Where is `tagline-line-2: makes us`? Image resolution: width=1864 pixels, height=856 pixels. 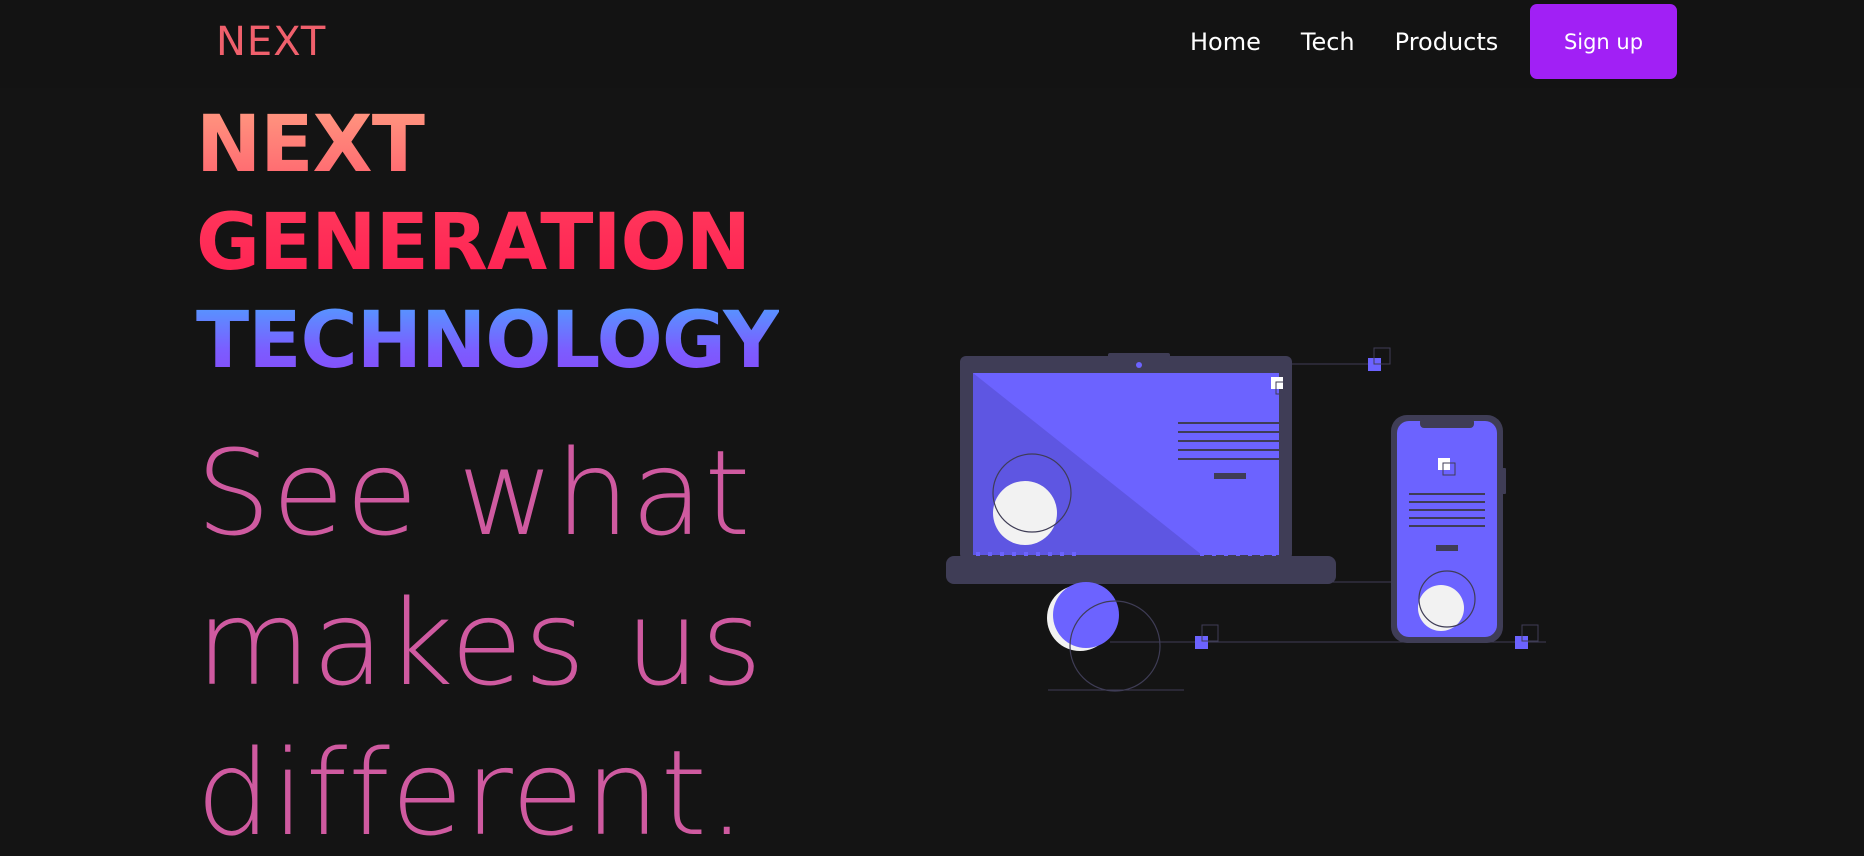
tagline-line-2: makes us is located at coordinates (480, 643).